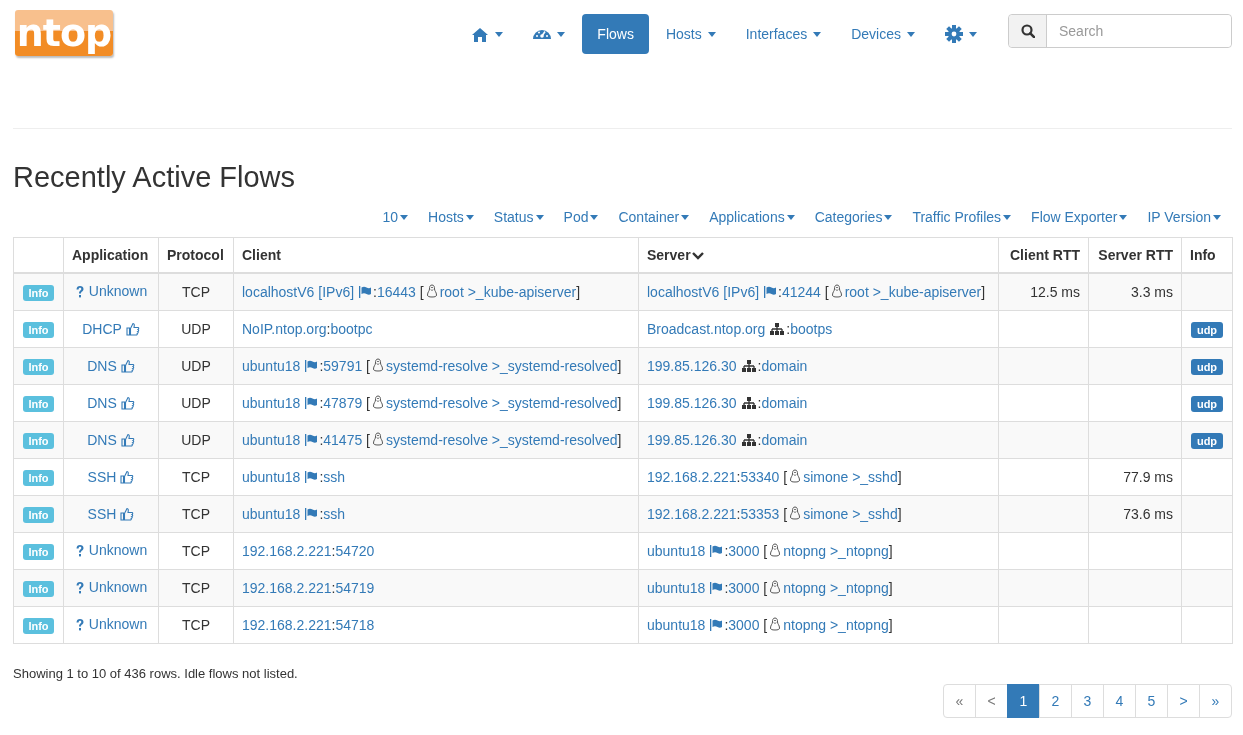  I want to click on port-link: 59791, so click(343, 366).